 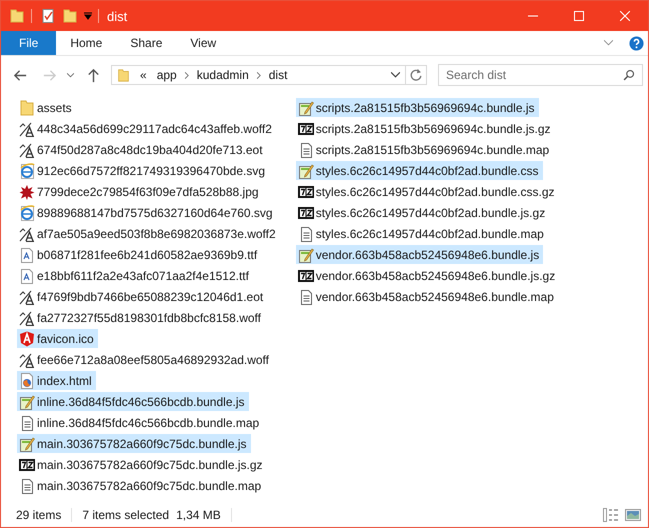 What do you see at coordinates (57, 338) in the screenshot?
I see `file-item: favicon.ico` at bounding box center [57, 338].